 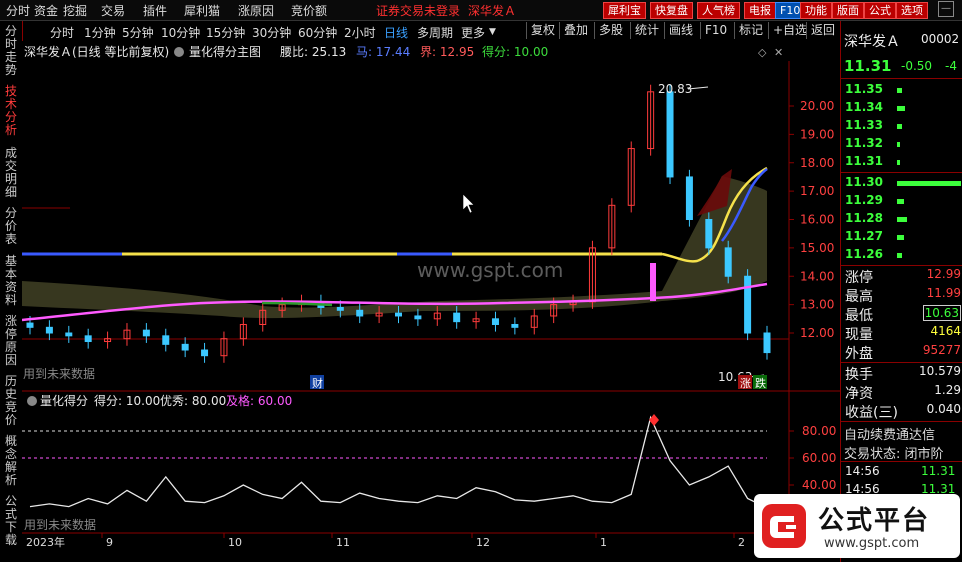 What do you see at coordinates (762, 52) in the screenshot?
I see `diamond-icon: ◇` at bounding box center [762, 52].